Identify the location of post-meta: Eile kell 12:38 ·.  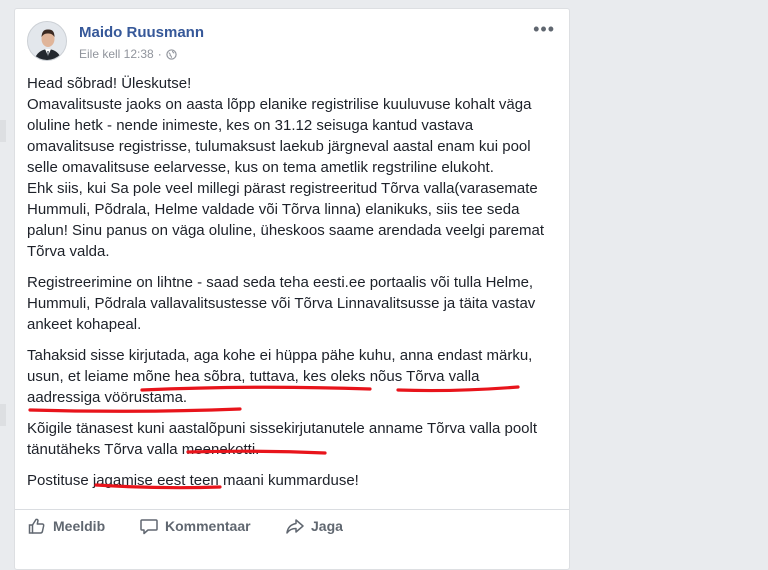
(128, 54).